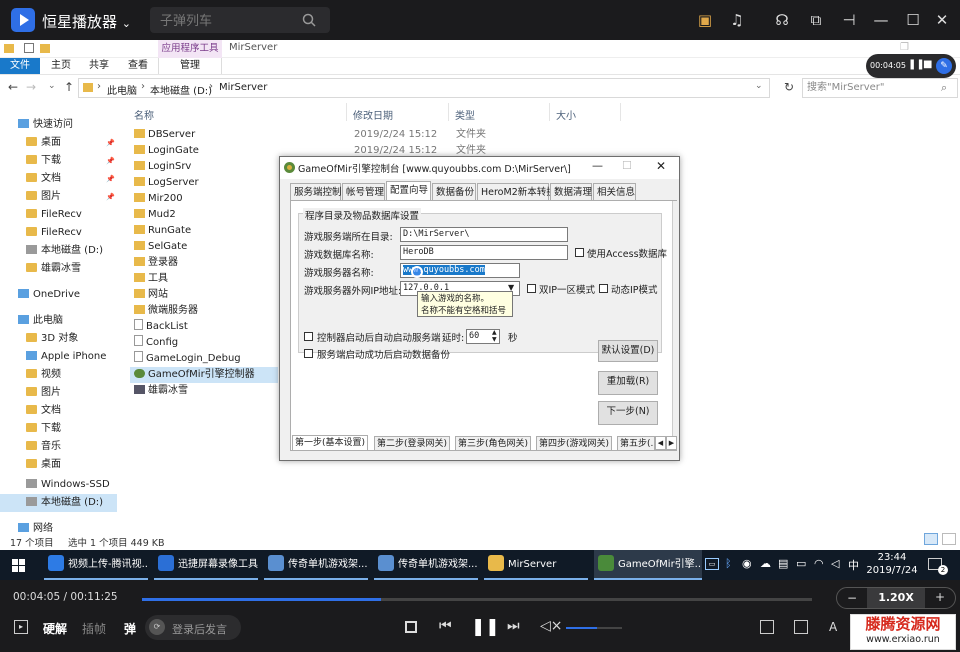 Image resolution: width=960 pixels, height=652 pixels. Describe the element at coordinates (130, 628) in the screenshot. I see `danmaku-toggle-button: 弹` at that location.